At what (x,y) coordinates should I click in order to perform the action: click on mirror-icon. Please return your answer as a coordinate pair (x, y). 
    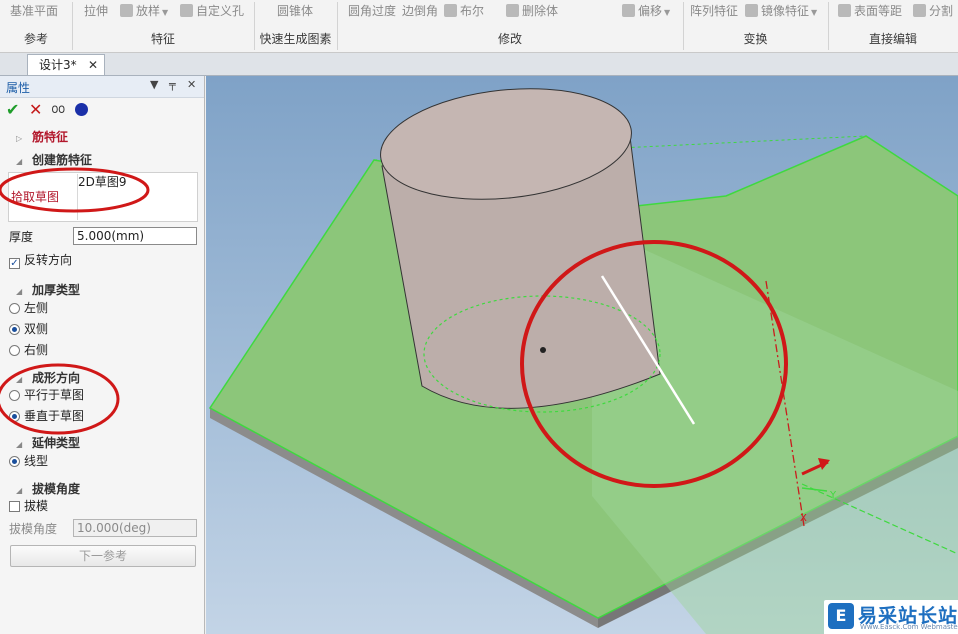
    Looking at the image, I should click on (751, 10).